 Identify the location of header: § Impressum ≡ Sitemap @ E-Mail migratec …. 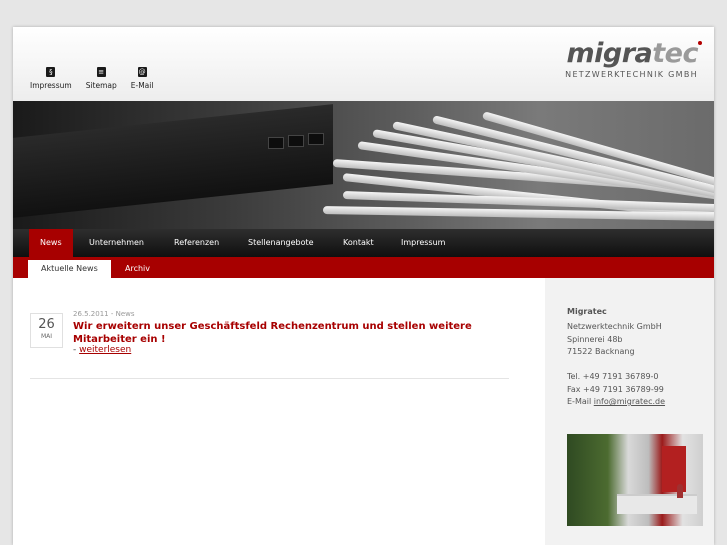
(363, 64).